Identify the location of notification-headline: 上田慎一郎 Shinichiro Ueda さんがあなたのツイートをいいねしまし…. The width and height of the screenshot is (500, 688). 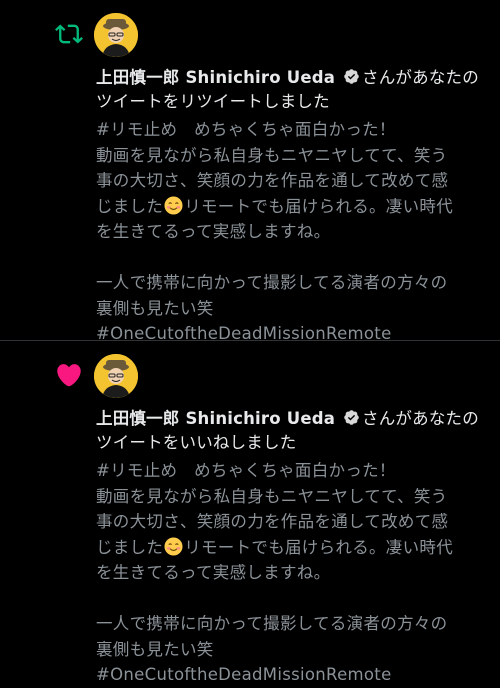
(294, 431).